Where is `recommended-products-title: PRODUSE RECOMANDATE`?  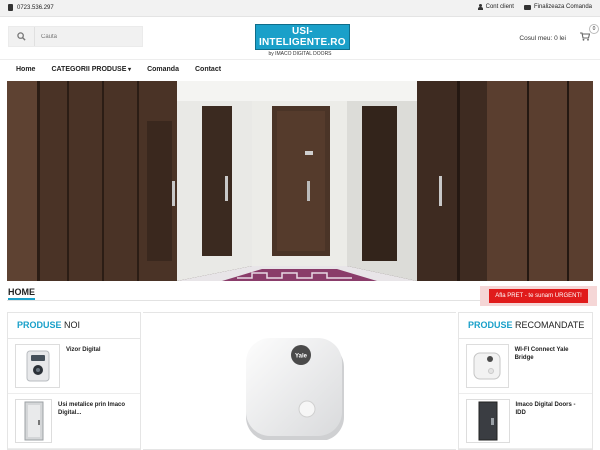
recommended-products-title: PRODUSE RECOMANDATE is located at coordinates (525, 326).